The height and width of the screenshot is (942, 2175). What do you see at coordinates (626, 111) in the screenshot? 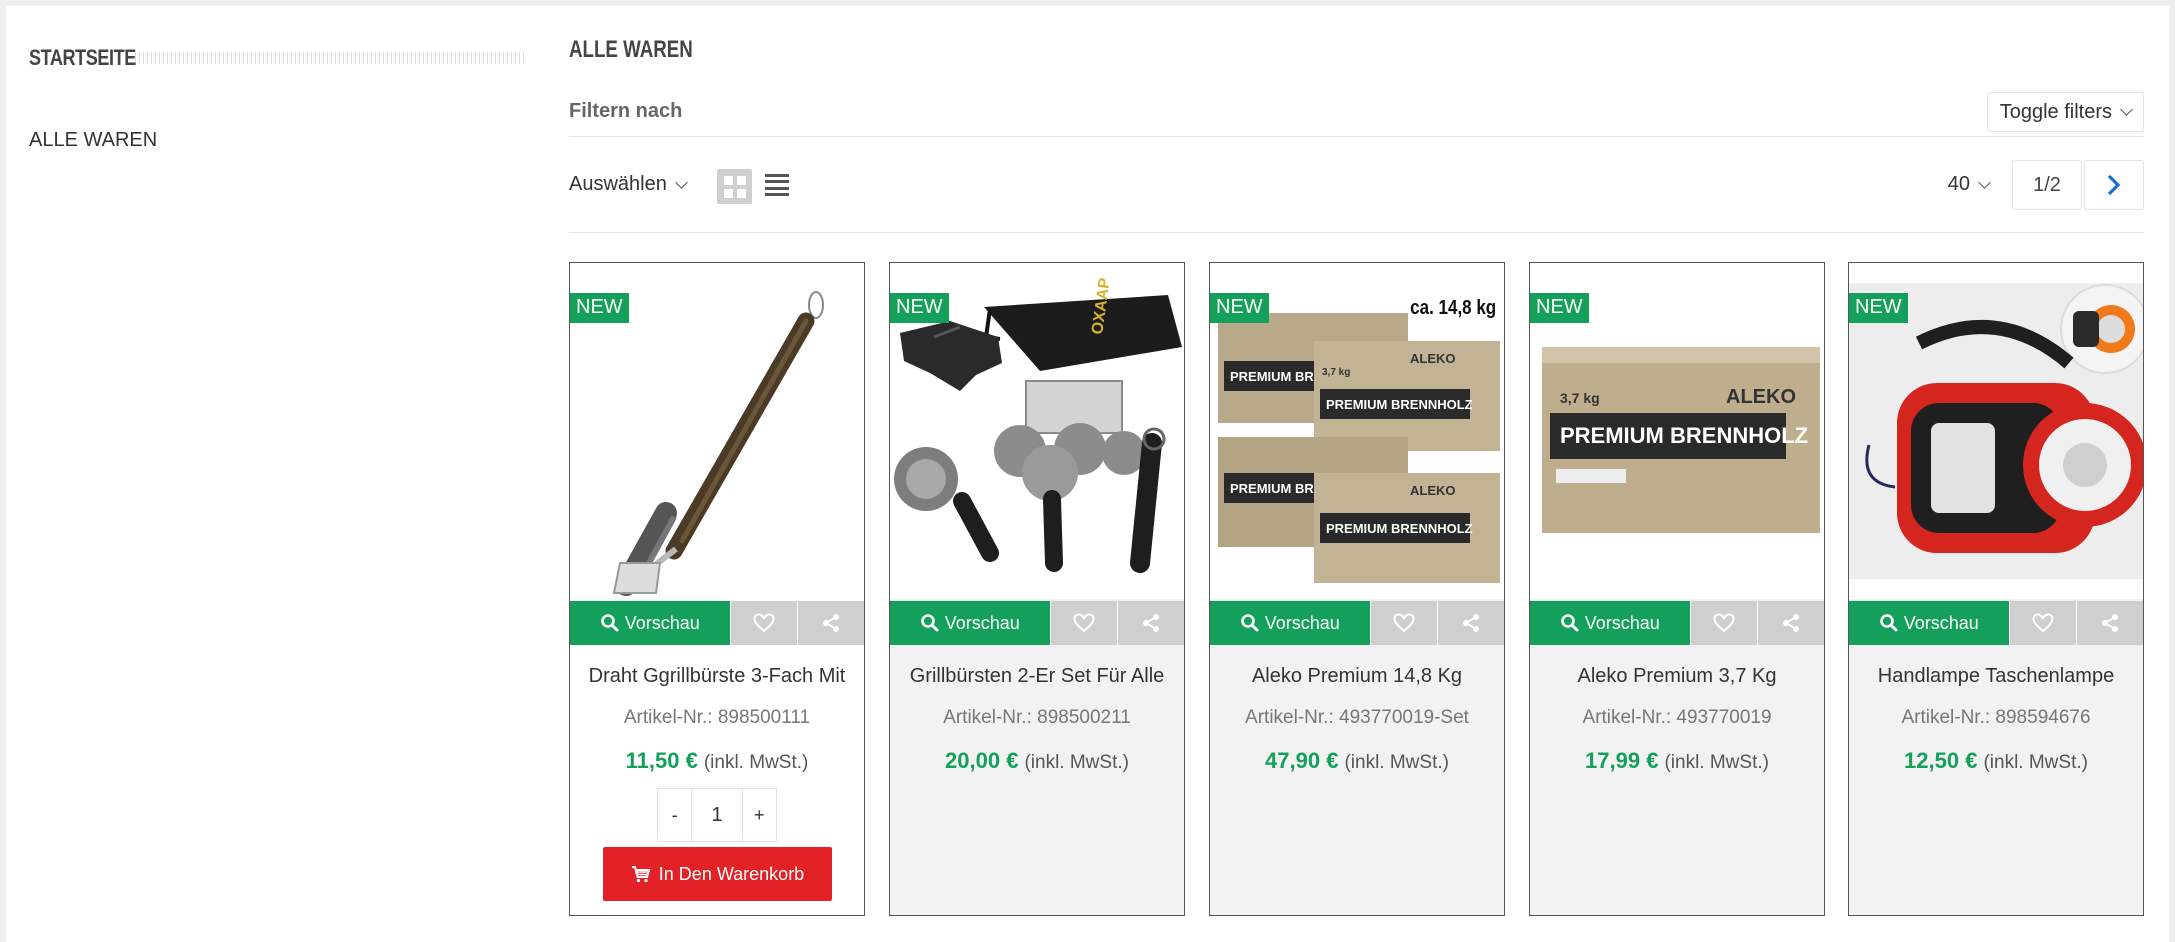
I see `filter-label: Filtern nach` at bounding box center [626, 111].